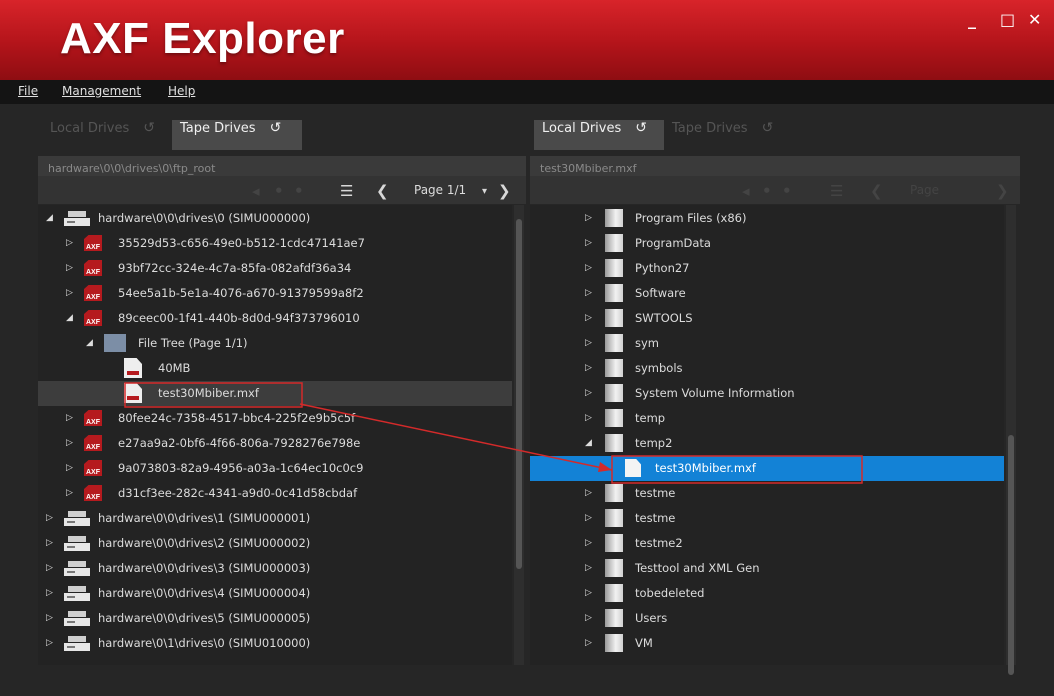  I want to click on tree-row: ◢ hardware\0\0\drives\0 (SIMU000000), so click(275, 218).